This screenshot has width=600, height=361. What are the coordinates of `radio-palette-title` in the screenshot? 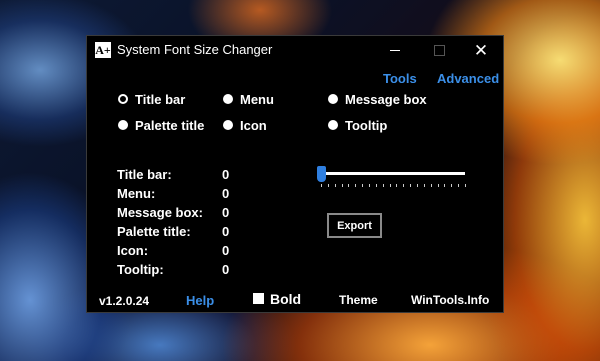 It's located at (123, 125).